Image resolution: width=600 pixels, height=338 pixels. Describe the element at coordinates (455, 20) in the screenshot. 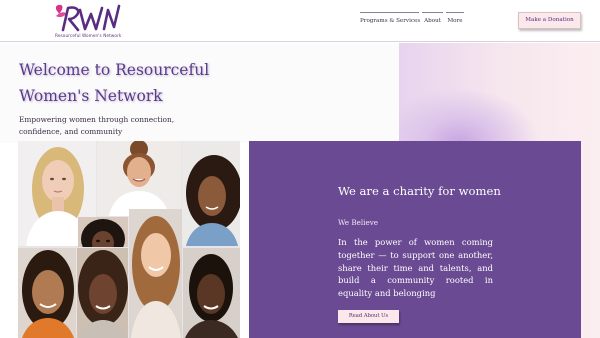

I see `nav-more: More` at that location.